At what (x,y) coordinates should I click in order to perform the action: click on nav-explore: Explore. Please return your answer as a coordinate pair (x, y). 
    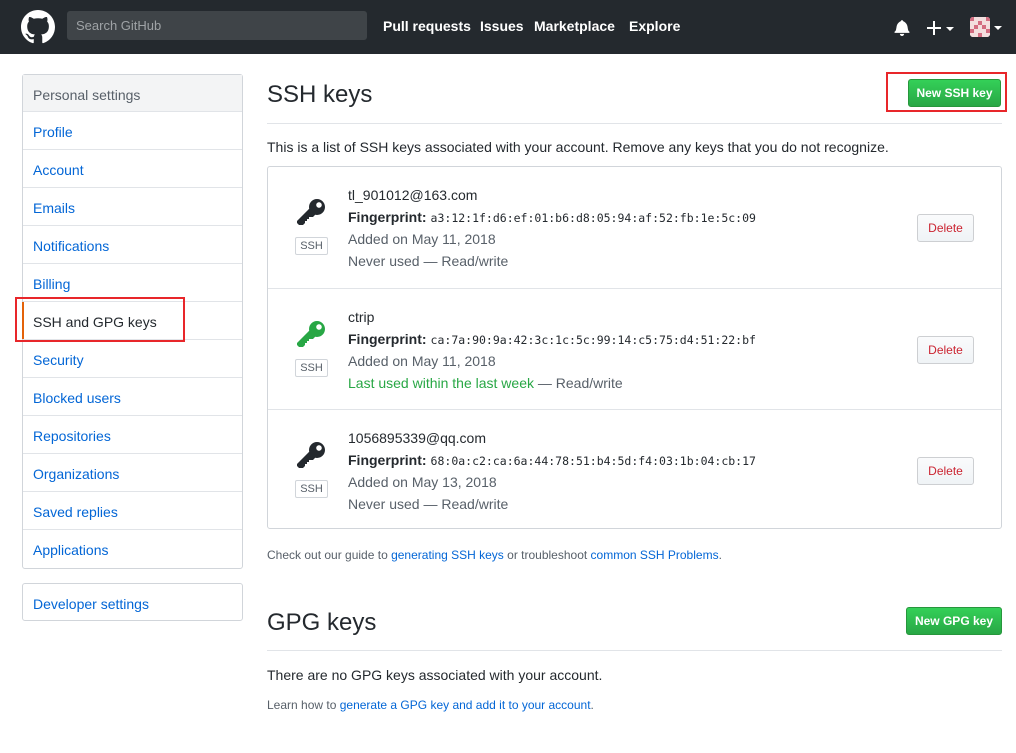
    Looking at the image, I should click on (654, 26).